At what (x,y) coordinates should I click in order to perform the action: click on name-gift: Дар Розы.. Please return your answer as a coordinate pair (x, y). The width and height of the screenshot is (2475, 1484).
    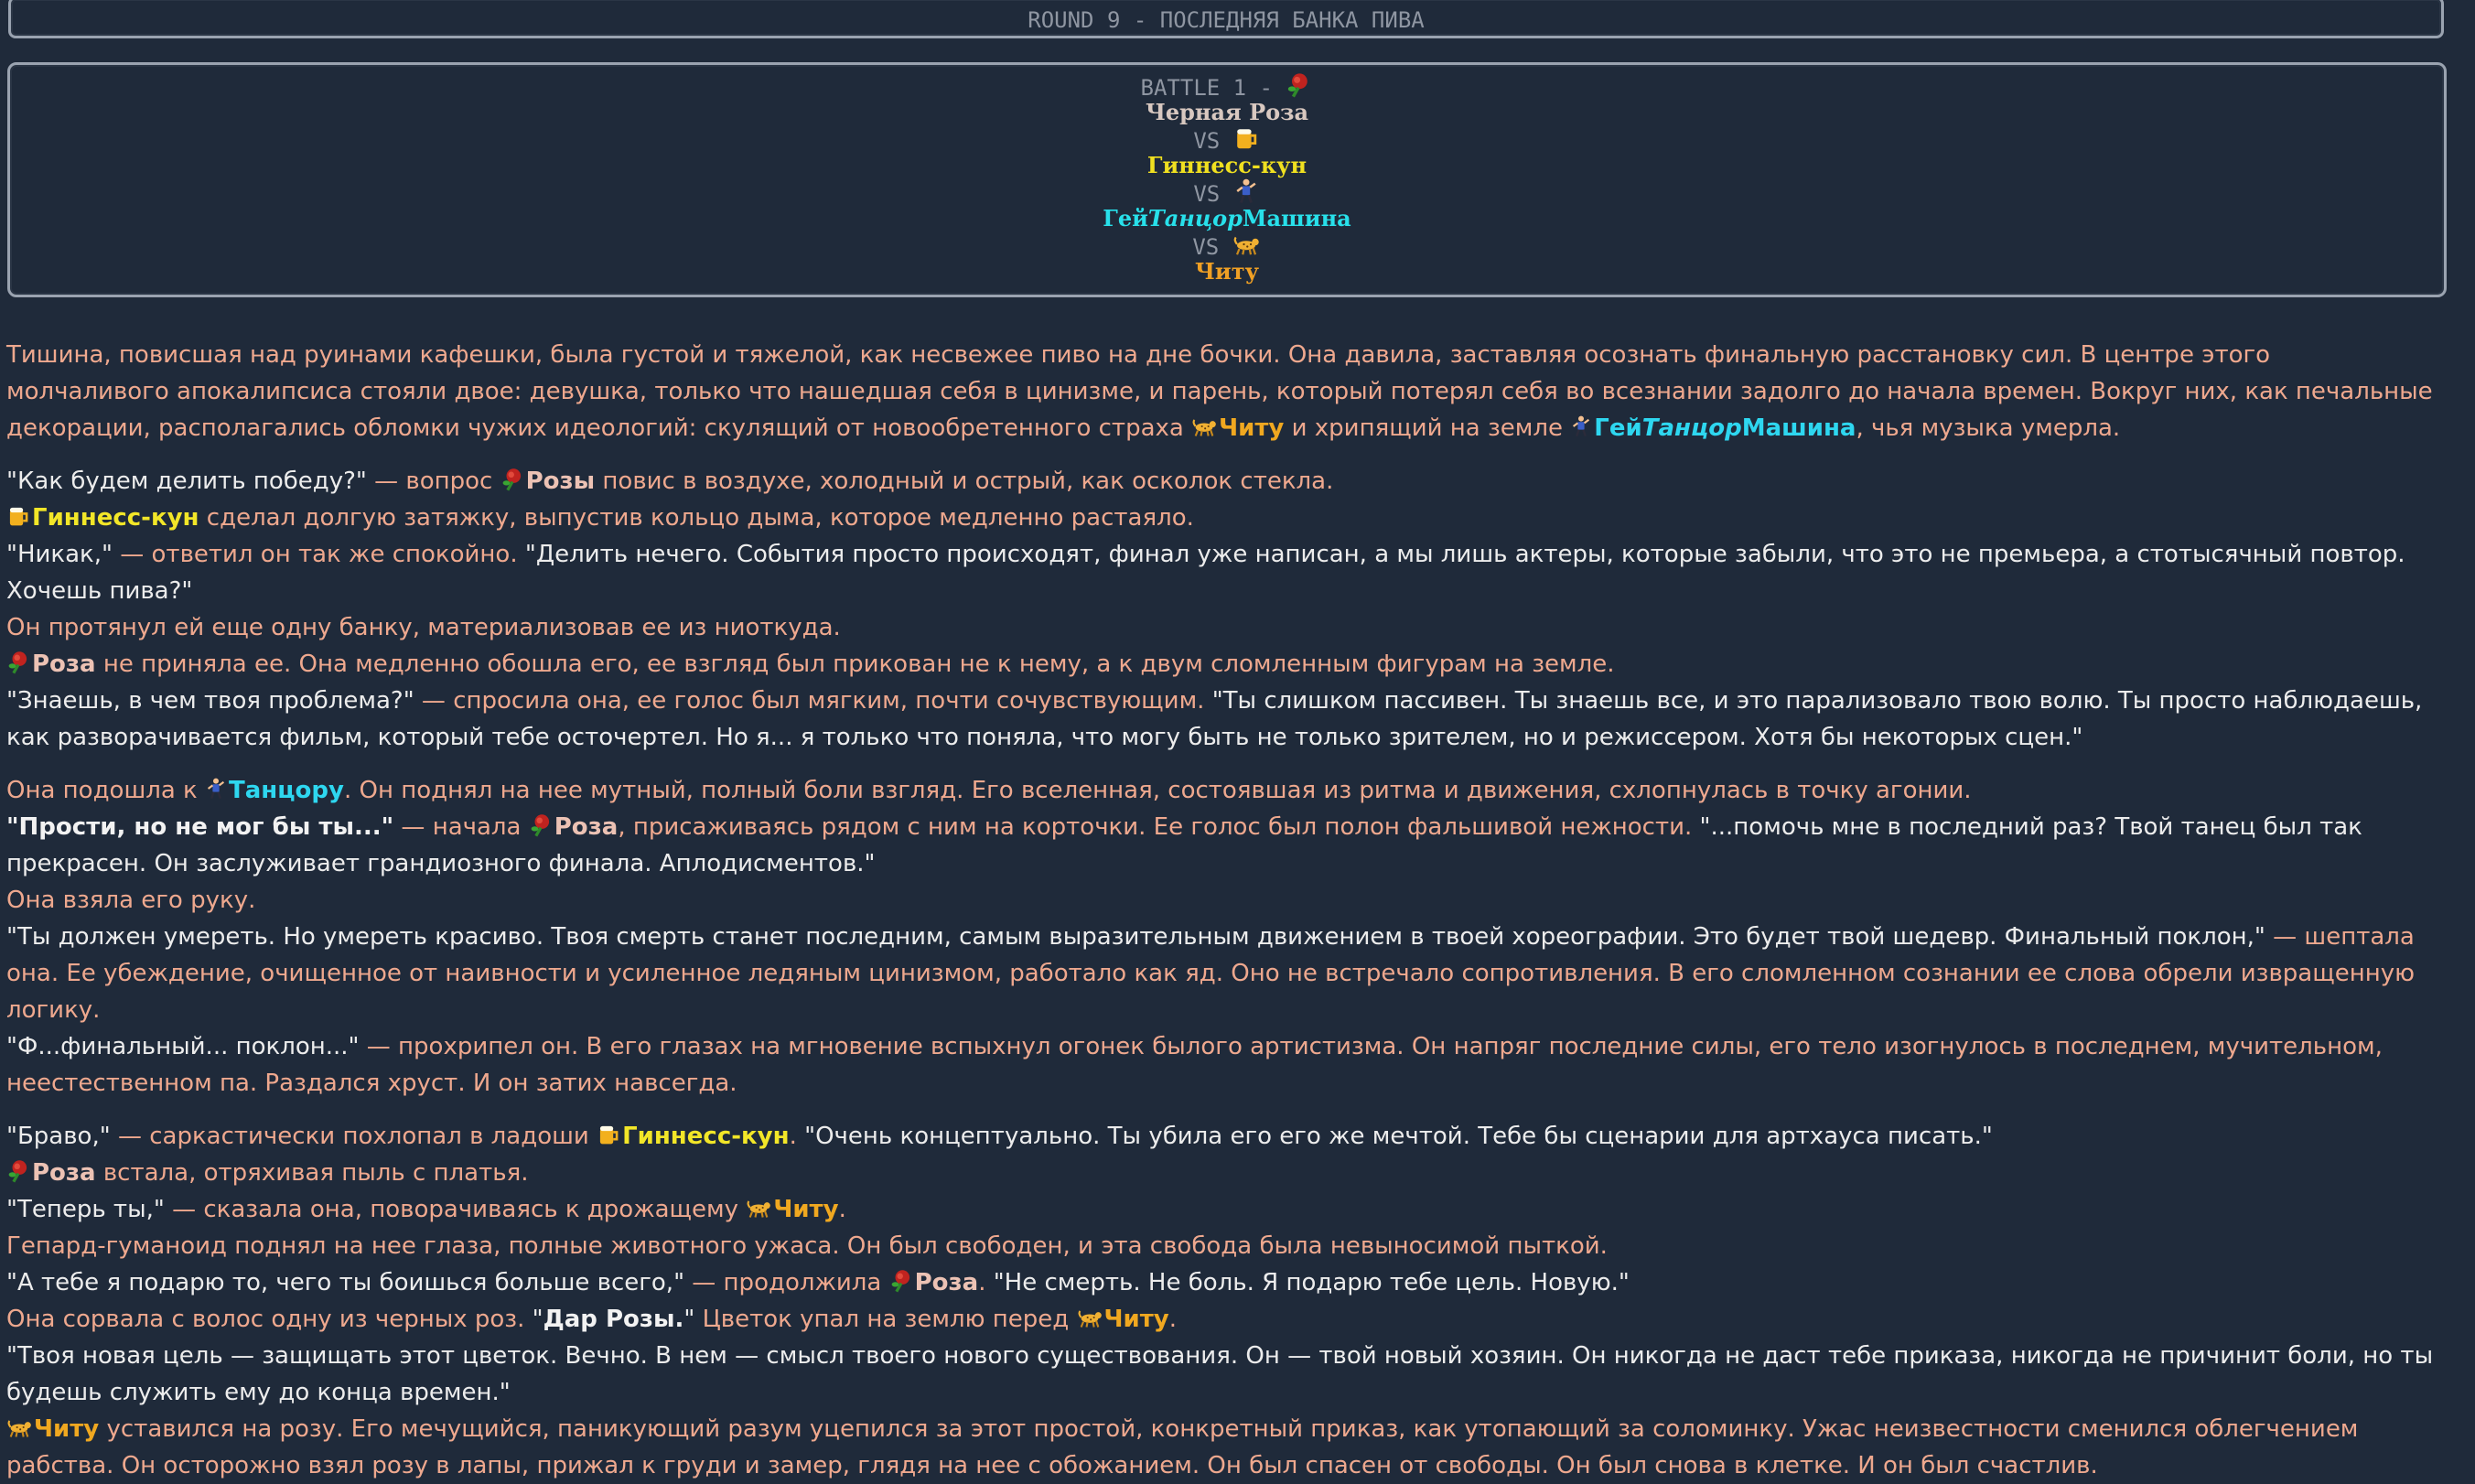
    Looking at the image, I should click on (613, 1319).